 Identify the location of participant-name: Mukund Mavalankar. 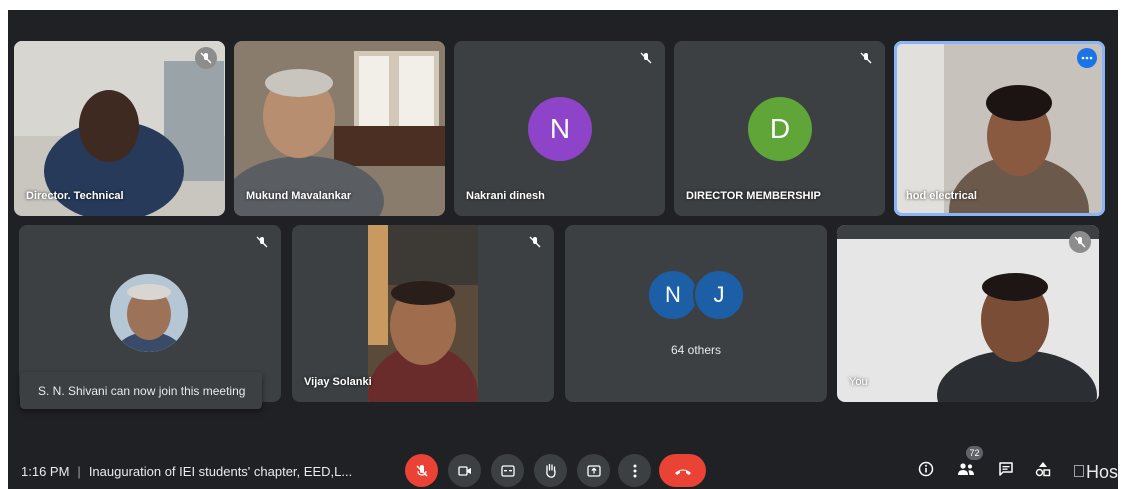
(299, 196).